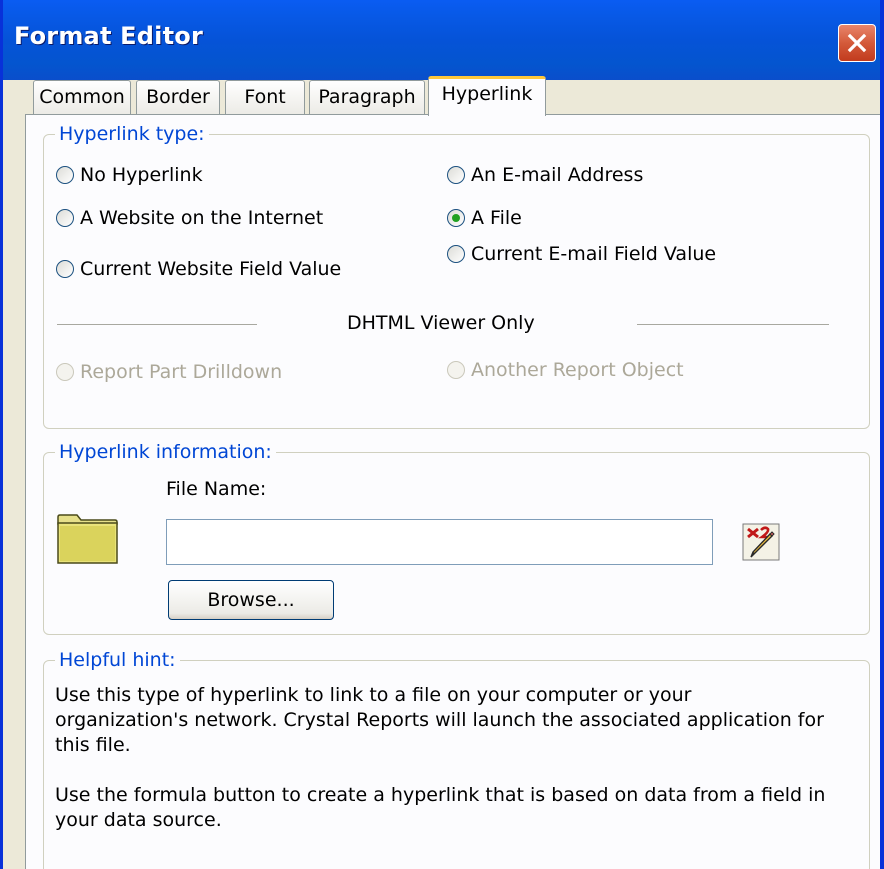 This screenshot has width=884, height=869. What do you see at coordinates (439, 542) in the screenshot?
I see `file-name-input` at bounding box center [439, 542].